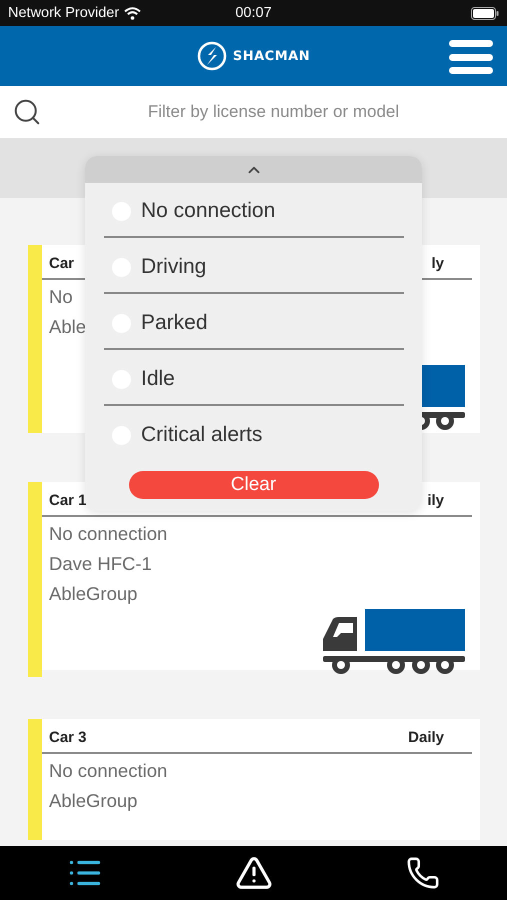 The height and width of the screenshot is (900, 507). Describe the element at coordinates (253, 169) in the screenshot. I see `collapse-button` at that location.